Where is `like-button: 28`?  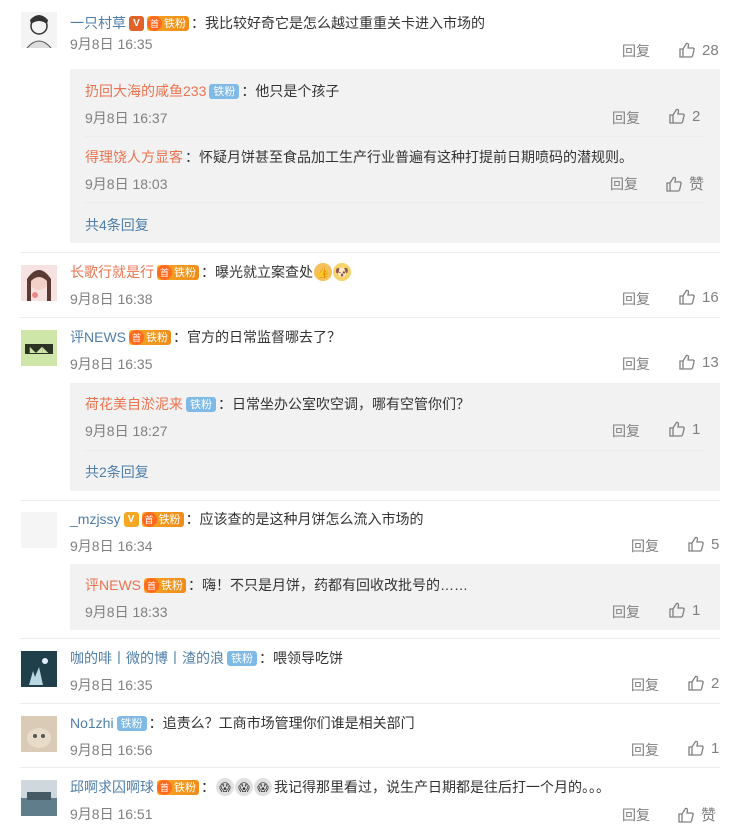 like-button: 28 is located at coordinates (698, 50).